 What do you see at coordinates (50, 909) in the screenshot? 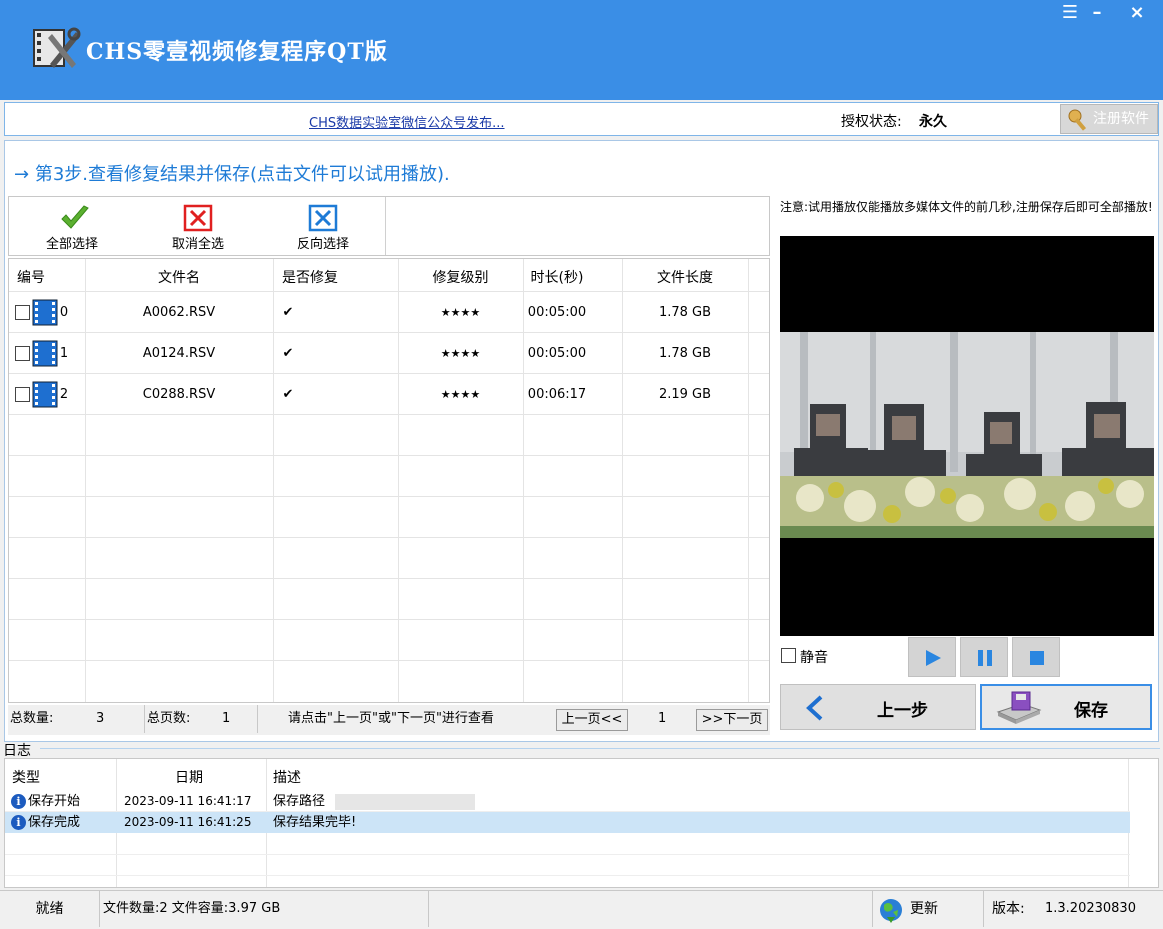
I see `status-ready: 就绪` at bounding box center [50, 909].